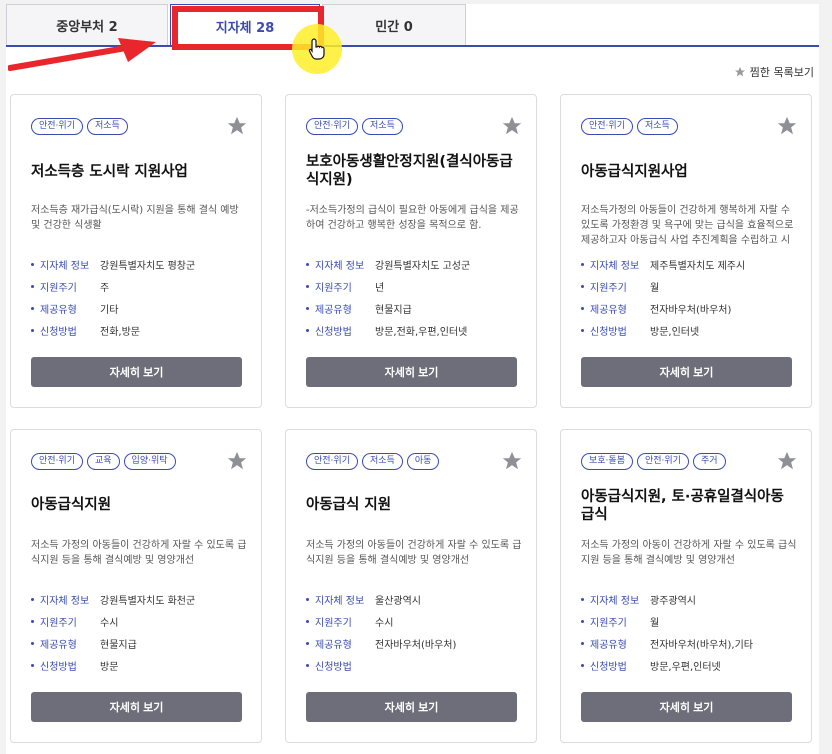 This screenshot has height=754, width=832. Describe the element at coordinates (688, 172) in the screenshot. I see `card-title: 아동급식지원사업` at that location.